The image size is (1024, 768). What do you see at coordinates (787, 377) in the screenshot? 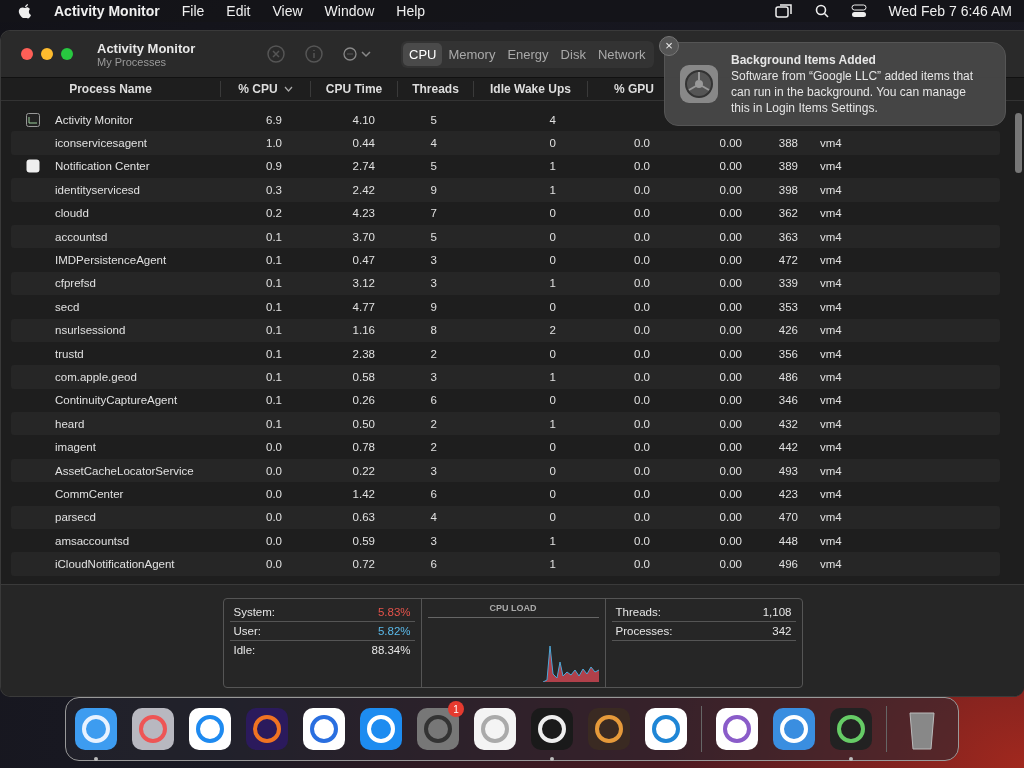
I see `process-id: 486` at bounding box center [787, 377].